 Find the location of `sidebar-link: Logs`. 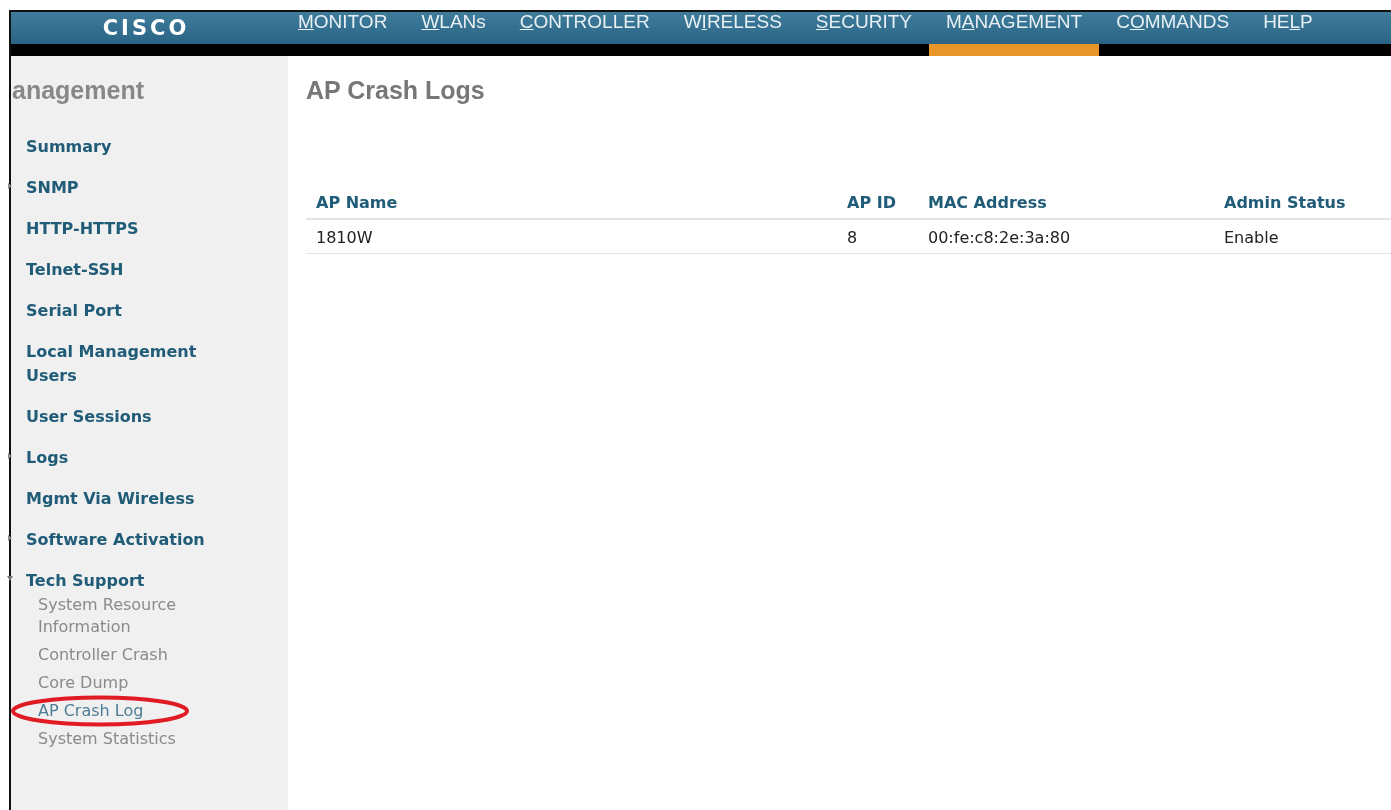

sidebar-link: Logs is located at coordinates (133, 458).